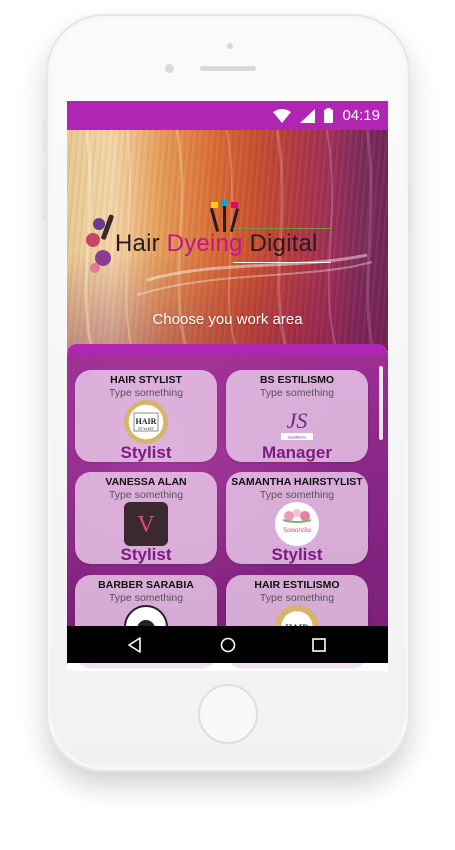 This screenshot has width=455, height=850. I want to click on clock: 04:19, so click(361, 115).